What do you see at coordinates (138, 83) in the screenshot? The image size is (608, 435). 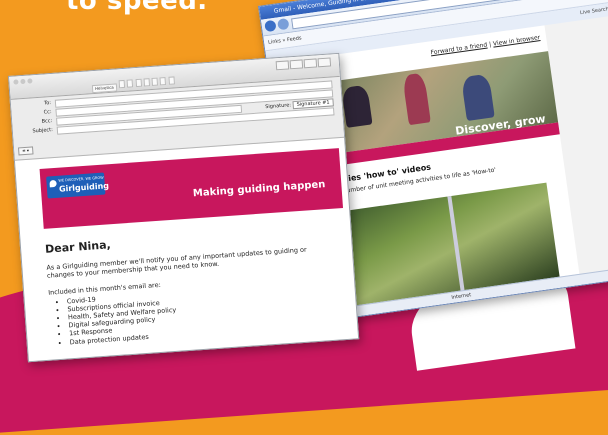 I see `underline-icon` at bounding box center [138, 83].